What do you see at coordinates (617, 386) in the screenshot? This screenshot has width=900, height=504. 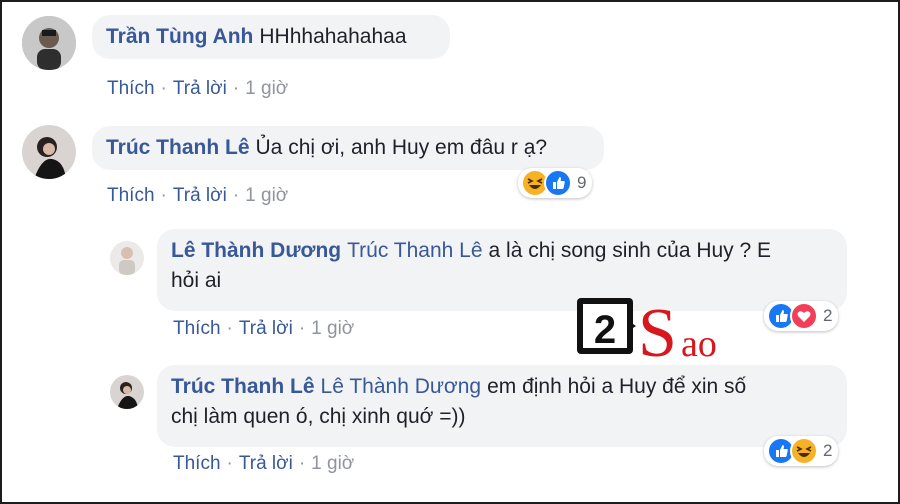 I see `comment-text: em định hỏi a Huy để xin số` at bounding box center [617, 386].